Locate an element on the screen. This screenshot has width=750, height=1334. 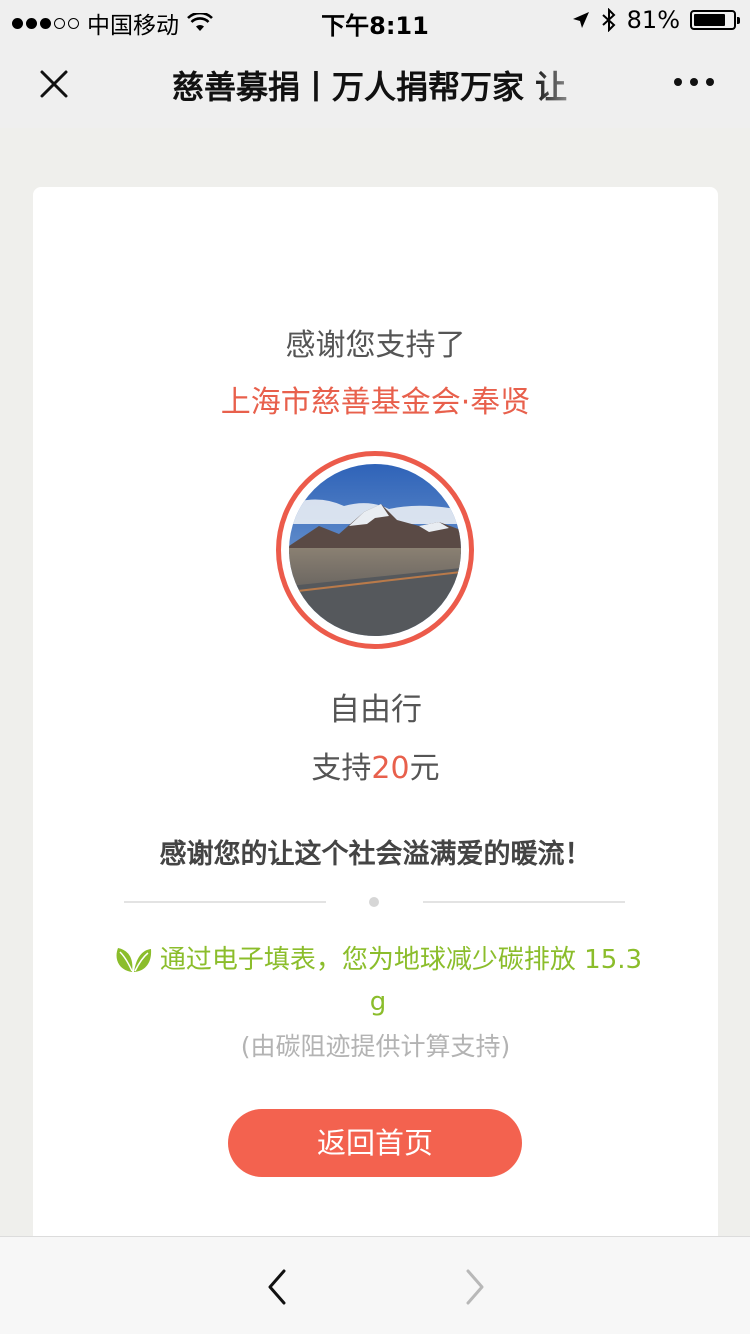
battery-fill is located at coordinates (709, 20).